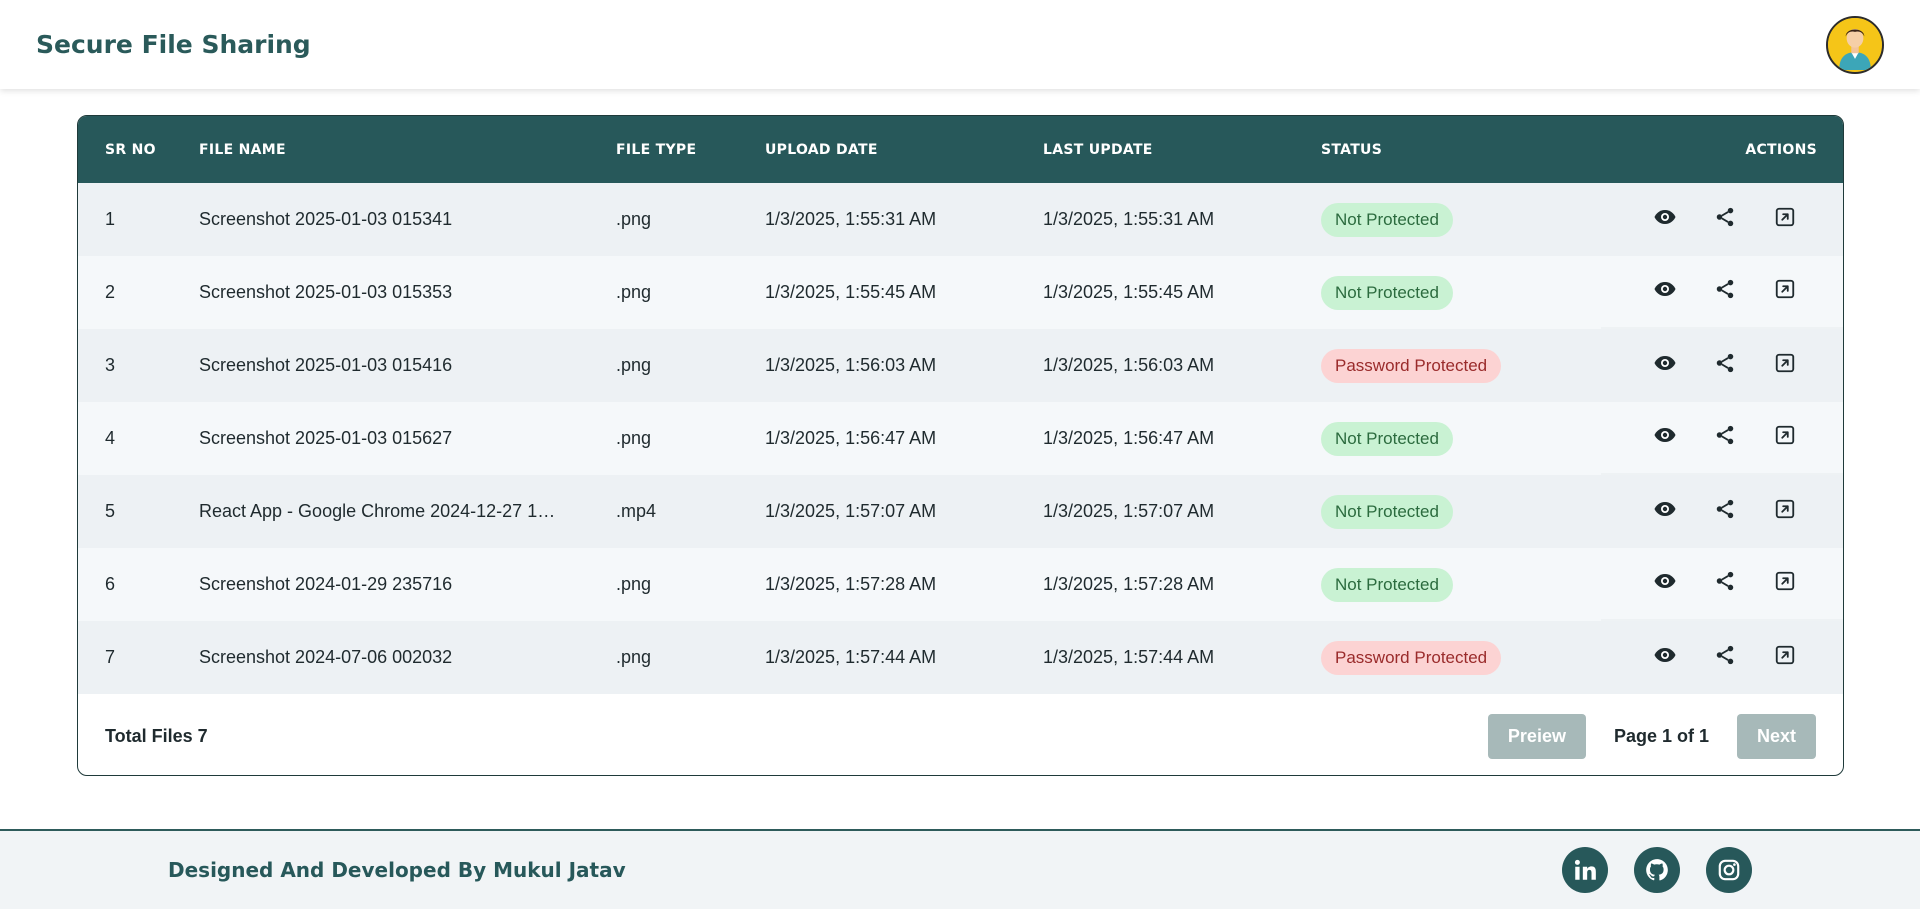 The image size is (1920, 909). Describe the element at coordinates (1182, 584) in the screenshot. I see `cell-last-update: 1/3/2025, 1:57:28 AM` at that location.